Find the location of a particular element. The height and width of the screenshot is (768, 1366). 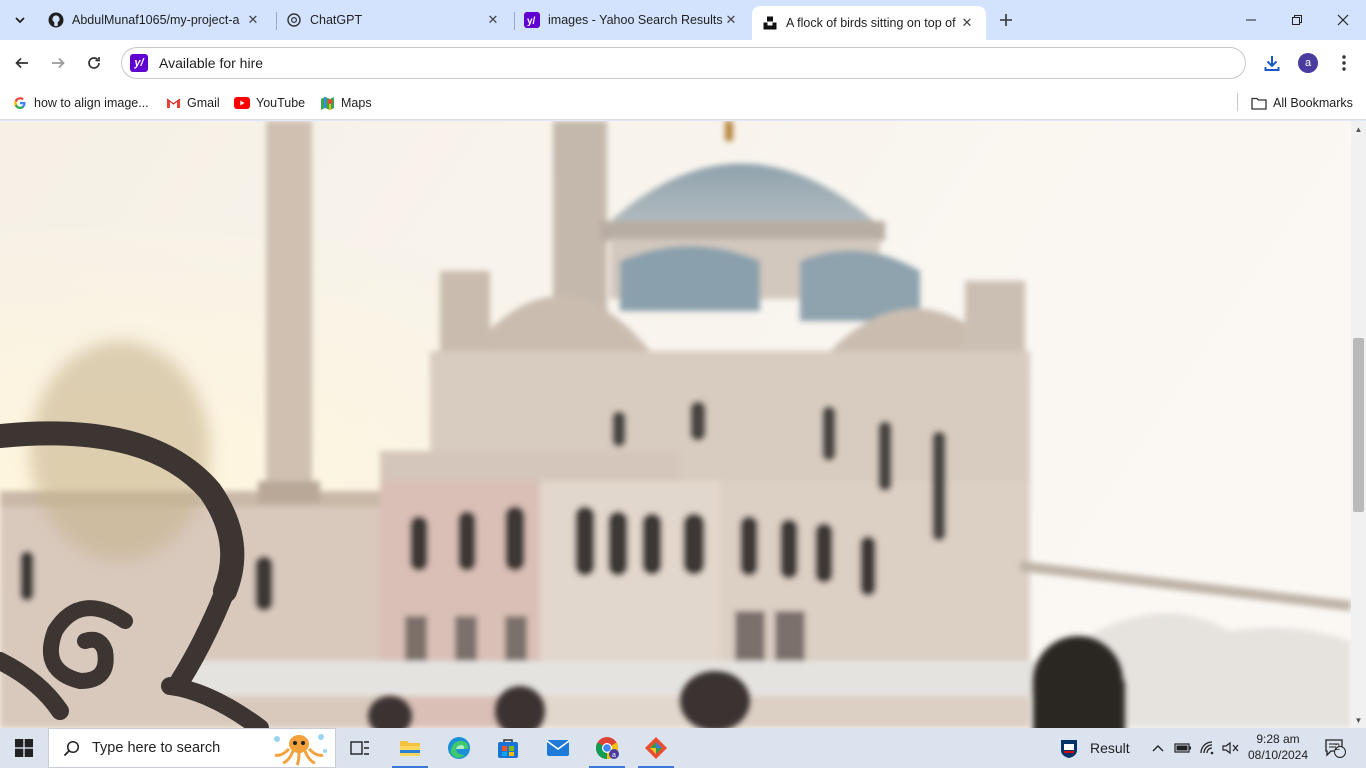

task-view-icon is located at coordinates (359, 748).